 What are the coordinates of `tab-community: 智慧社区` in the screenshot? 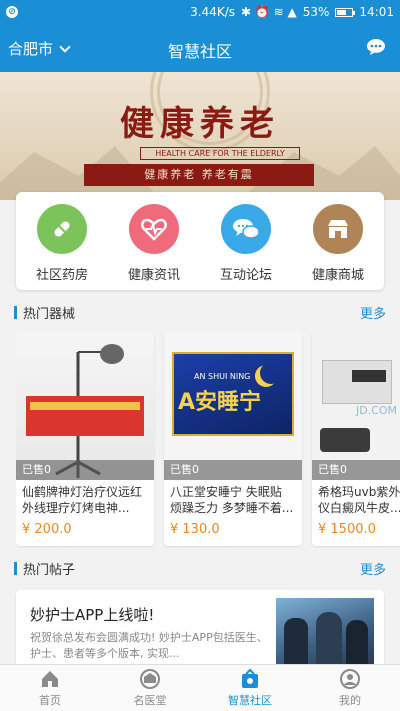 It's located at (250, 688).